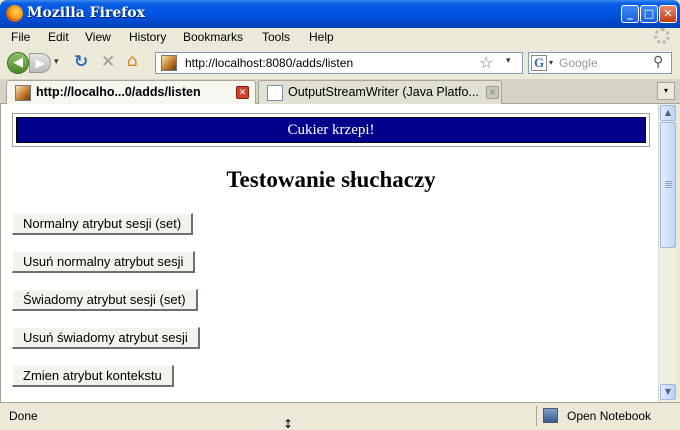 Image resolution: width=680 pixels, height=430 pixels. What do you see at coordinates (86, 13) in the screenshot?
I see `window-title: Mozilla Firefox` at bounding box center [86, 13].